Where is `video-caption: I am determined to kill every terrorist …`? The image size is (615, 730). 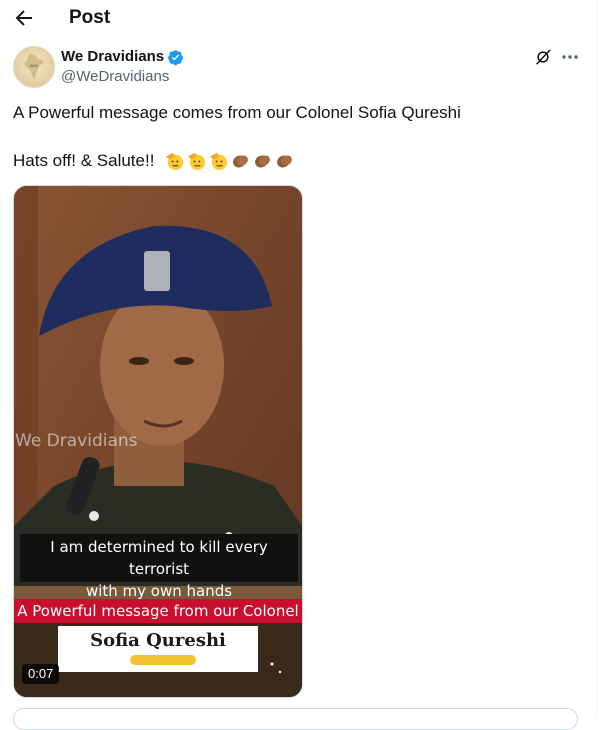 video-caption: I am determined to kill every terrorist … is located at coordinates (159, 567).